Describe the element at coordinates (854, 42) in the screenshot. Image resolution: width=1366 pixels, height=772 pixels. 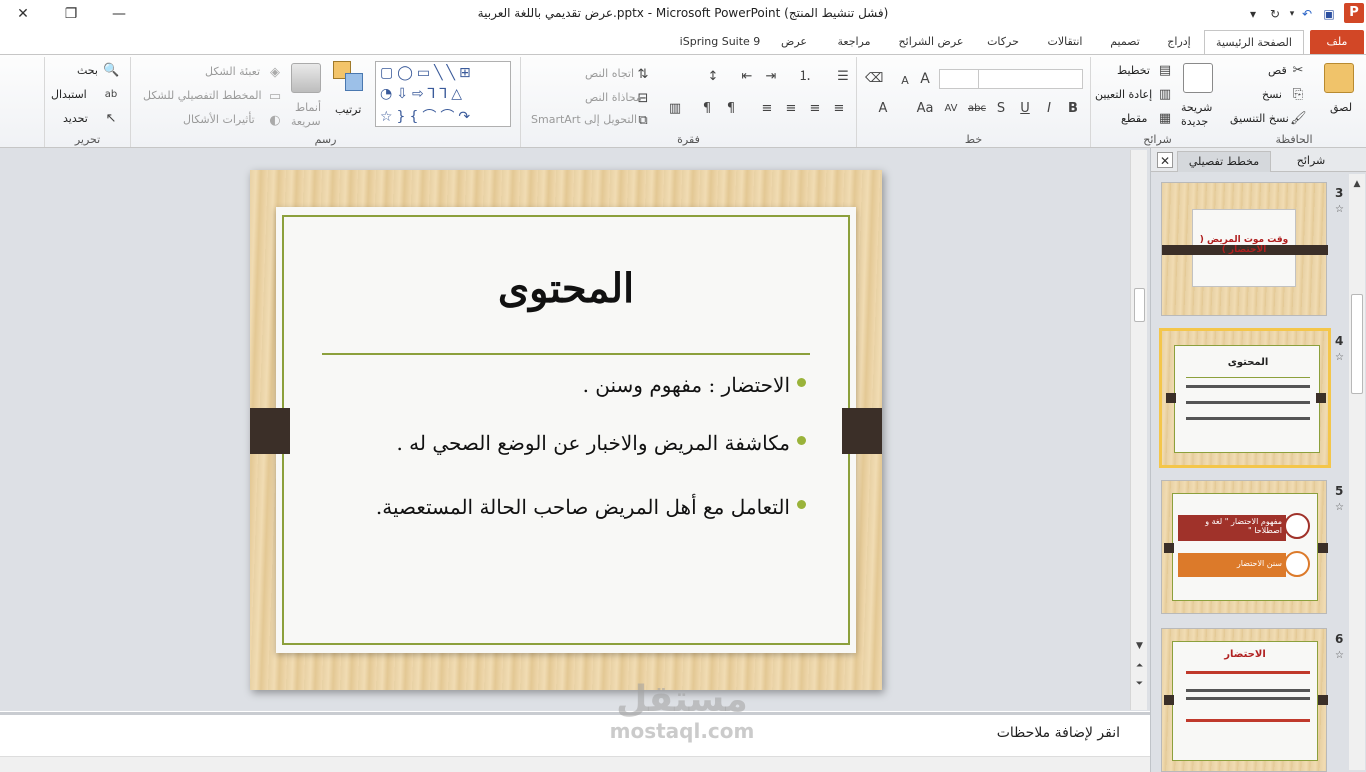
I see `tab-review: مراجعة` at that location.